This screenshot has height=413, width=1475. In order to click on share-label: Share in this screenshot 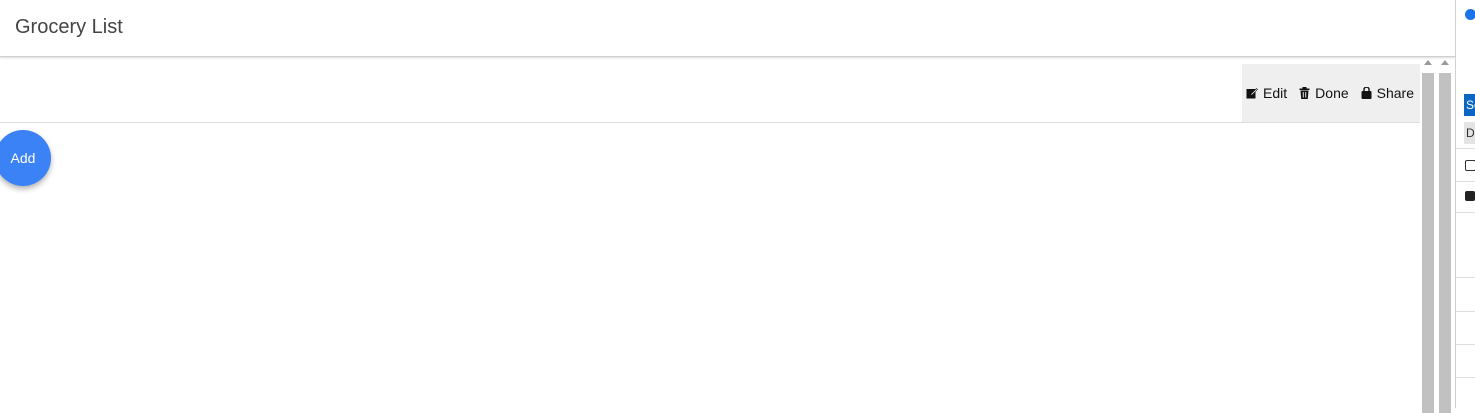, I will do `click(1395, 93)`.